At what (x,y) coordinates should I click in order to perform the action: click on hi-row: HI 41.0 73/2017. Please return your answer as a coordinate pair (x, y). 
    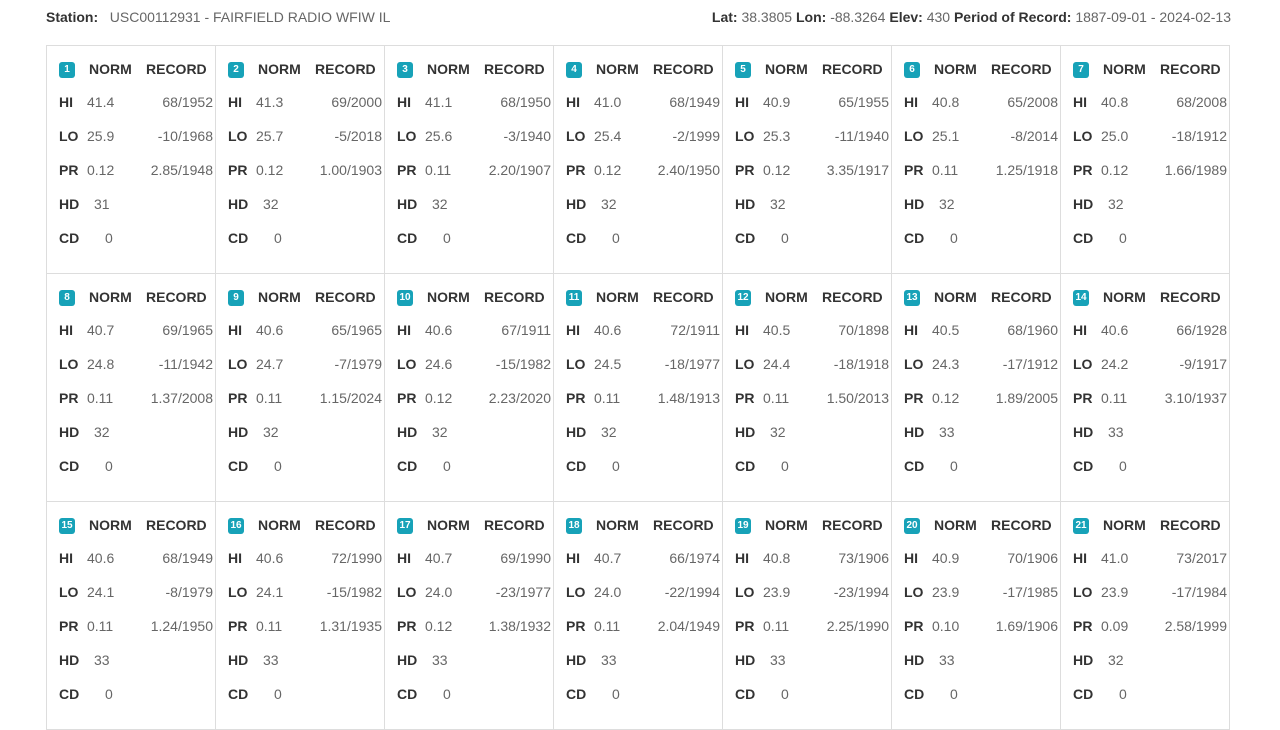
    Looking at the image, I should click on (1150, 558).